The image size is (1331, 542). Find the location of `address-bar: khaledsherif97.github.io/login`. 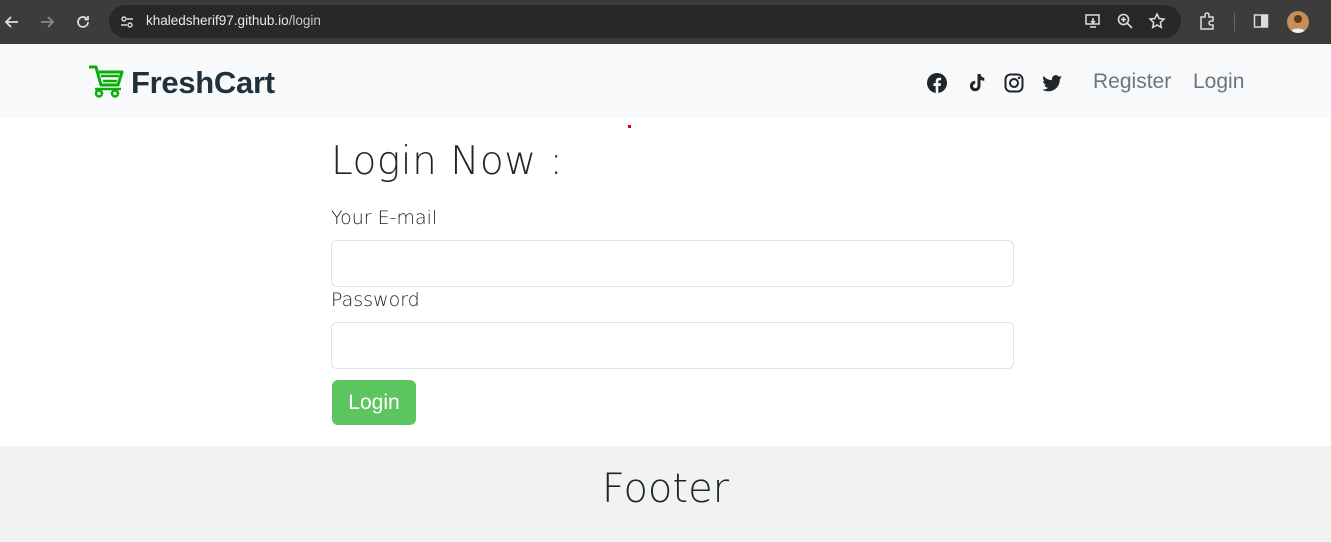

address-bar: khaledsherif97.github.io/login is located at coordinates (645, 21).